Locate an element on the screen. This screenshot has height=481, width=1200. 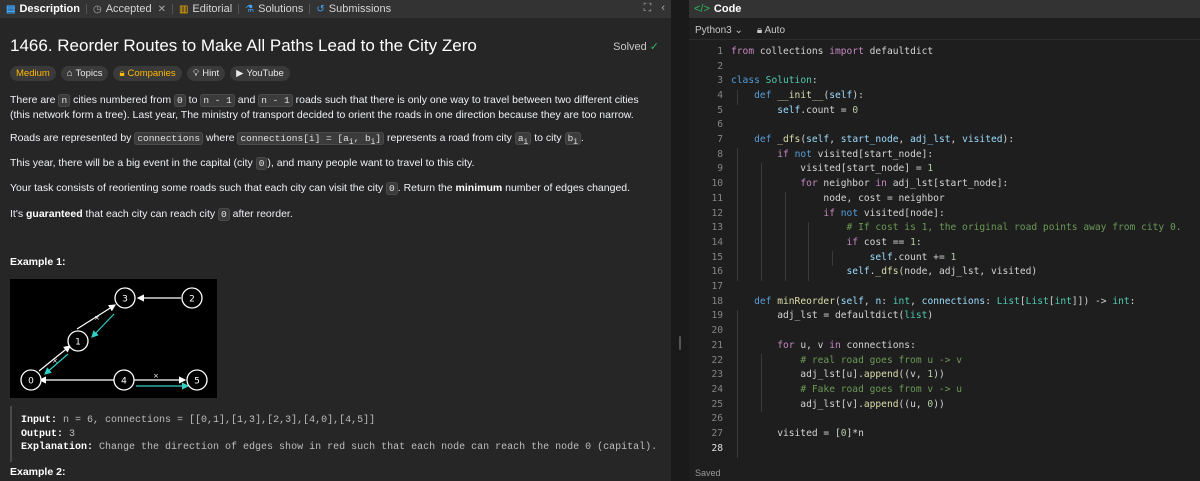
book-icon: ▥ is located at coordinates (183, 9).